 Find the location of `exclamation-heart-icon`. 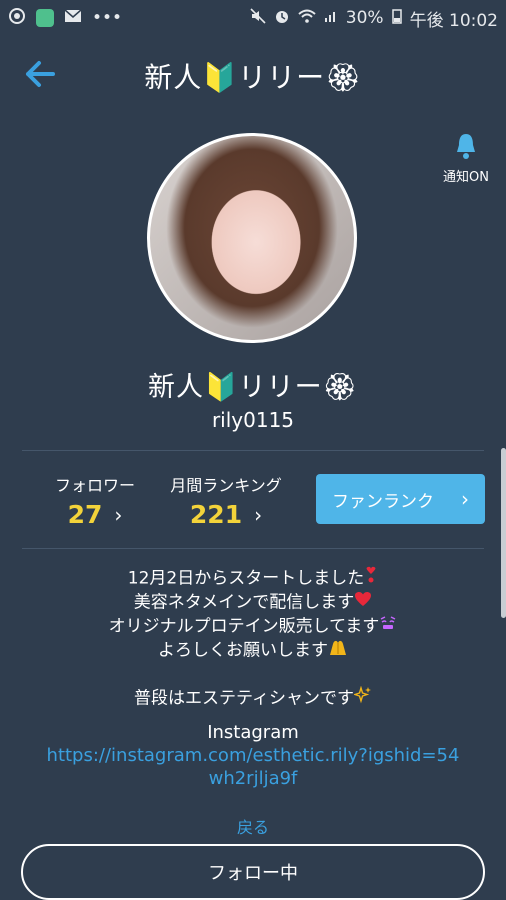

exclamation-heart-icon is located at coordinates (371, 578).